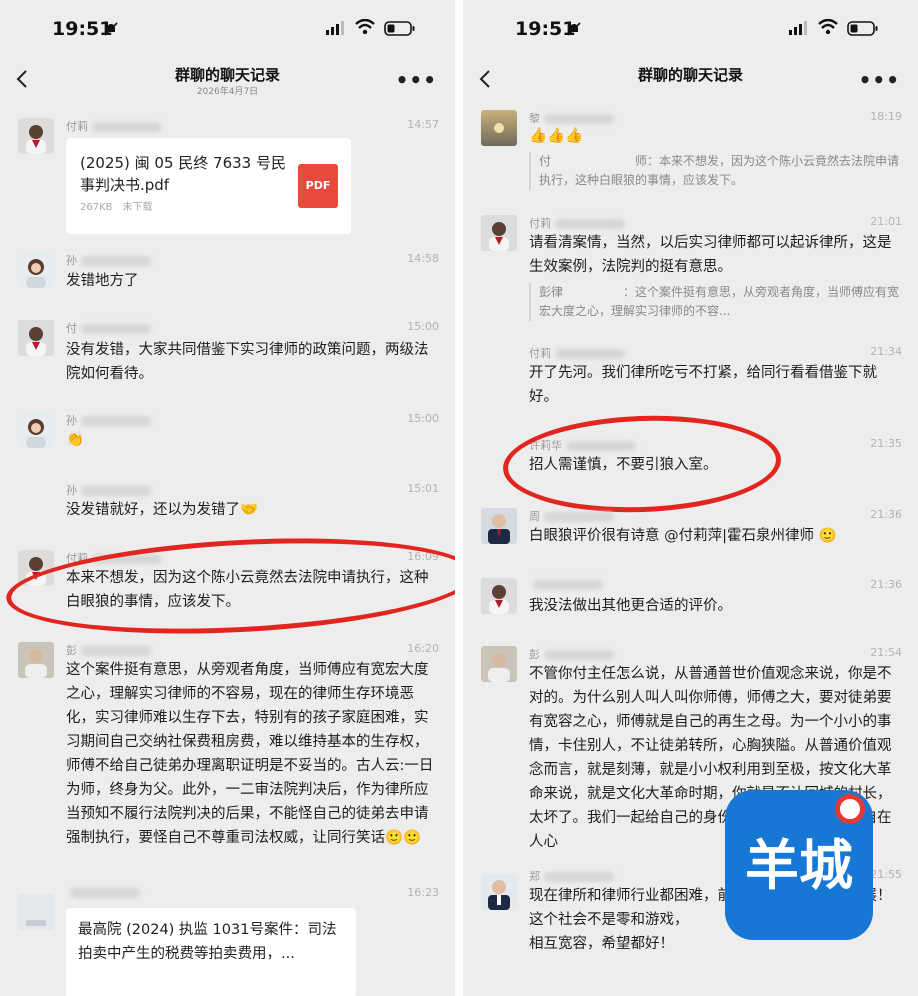 This screenshot has height=996, width=918. What do you see at coordinates (126, 328) in the screenshot?
I see `sender-name: 付` at bounding box center [126, 328].